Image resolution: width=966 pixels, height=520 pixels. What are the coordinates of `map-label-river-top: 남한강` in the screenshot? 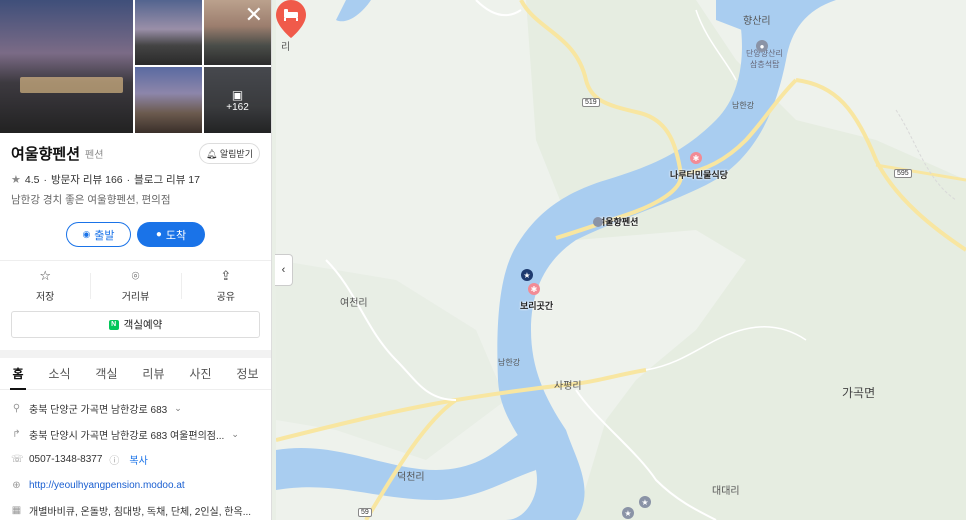 It's located at (743, 105).